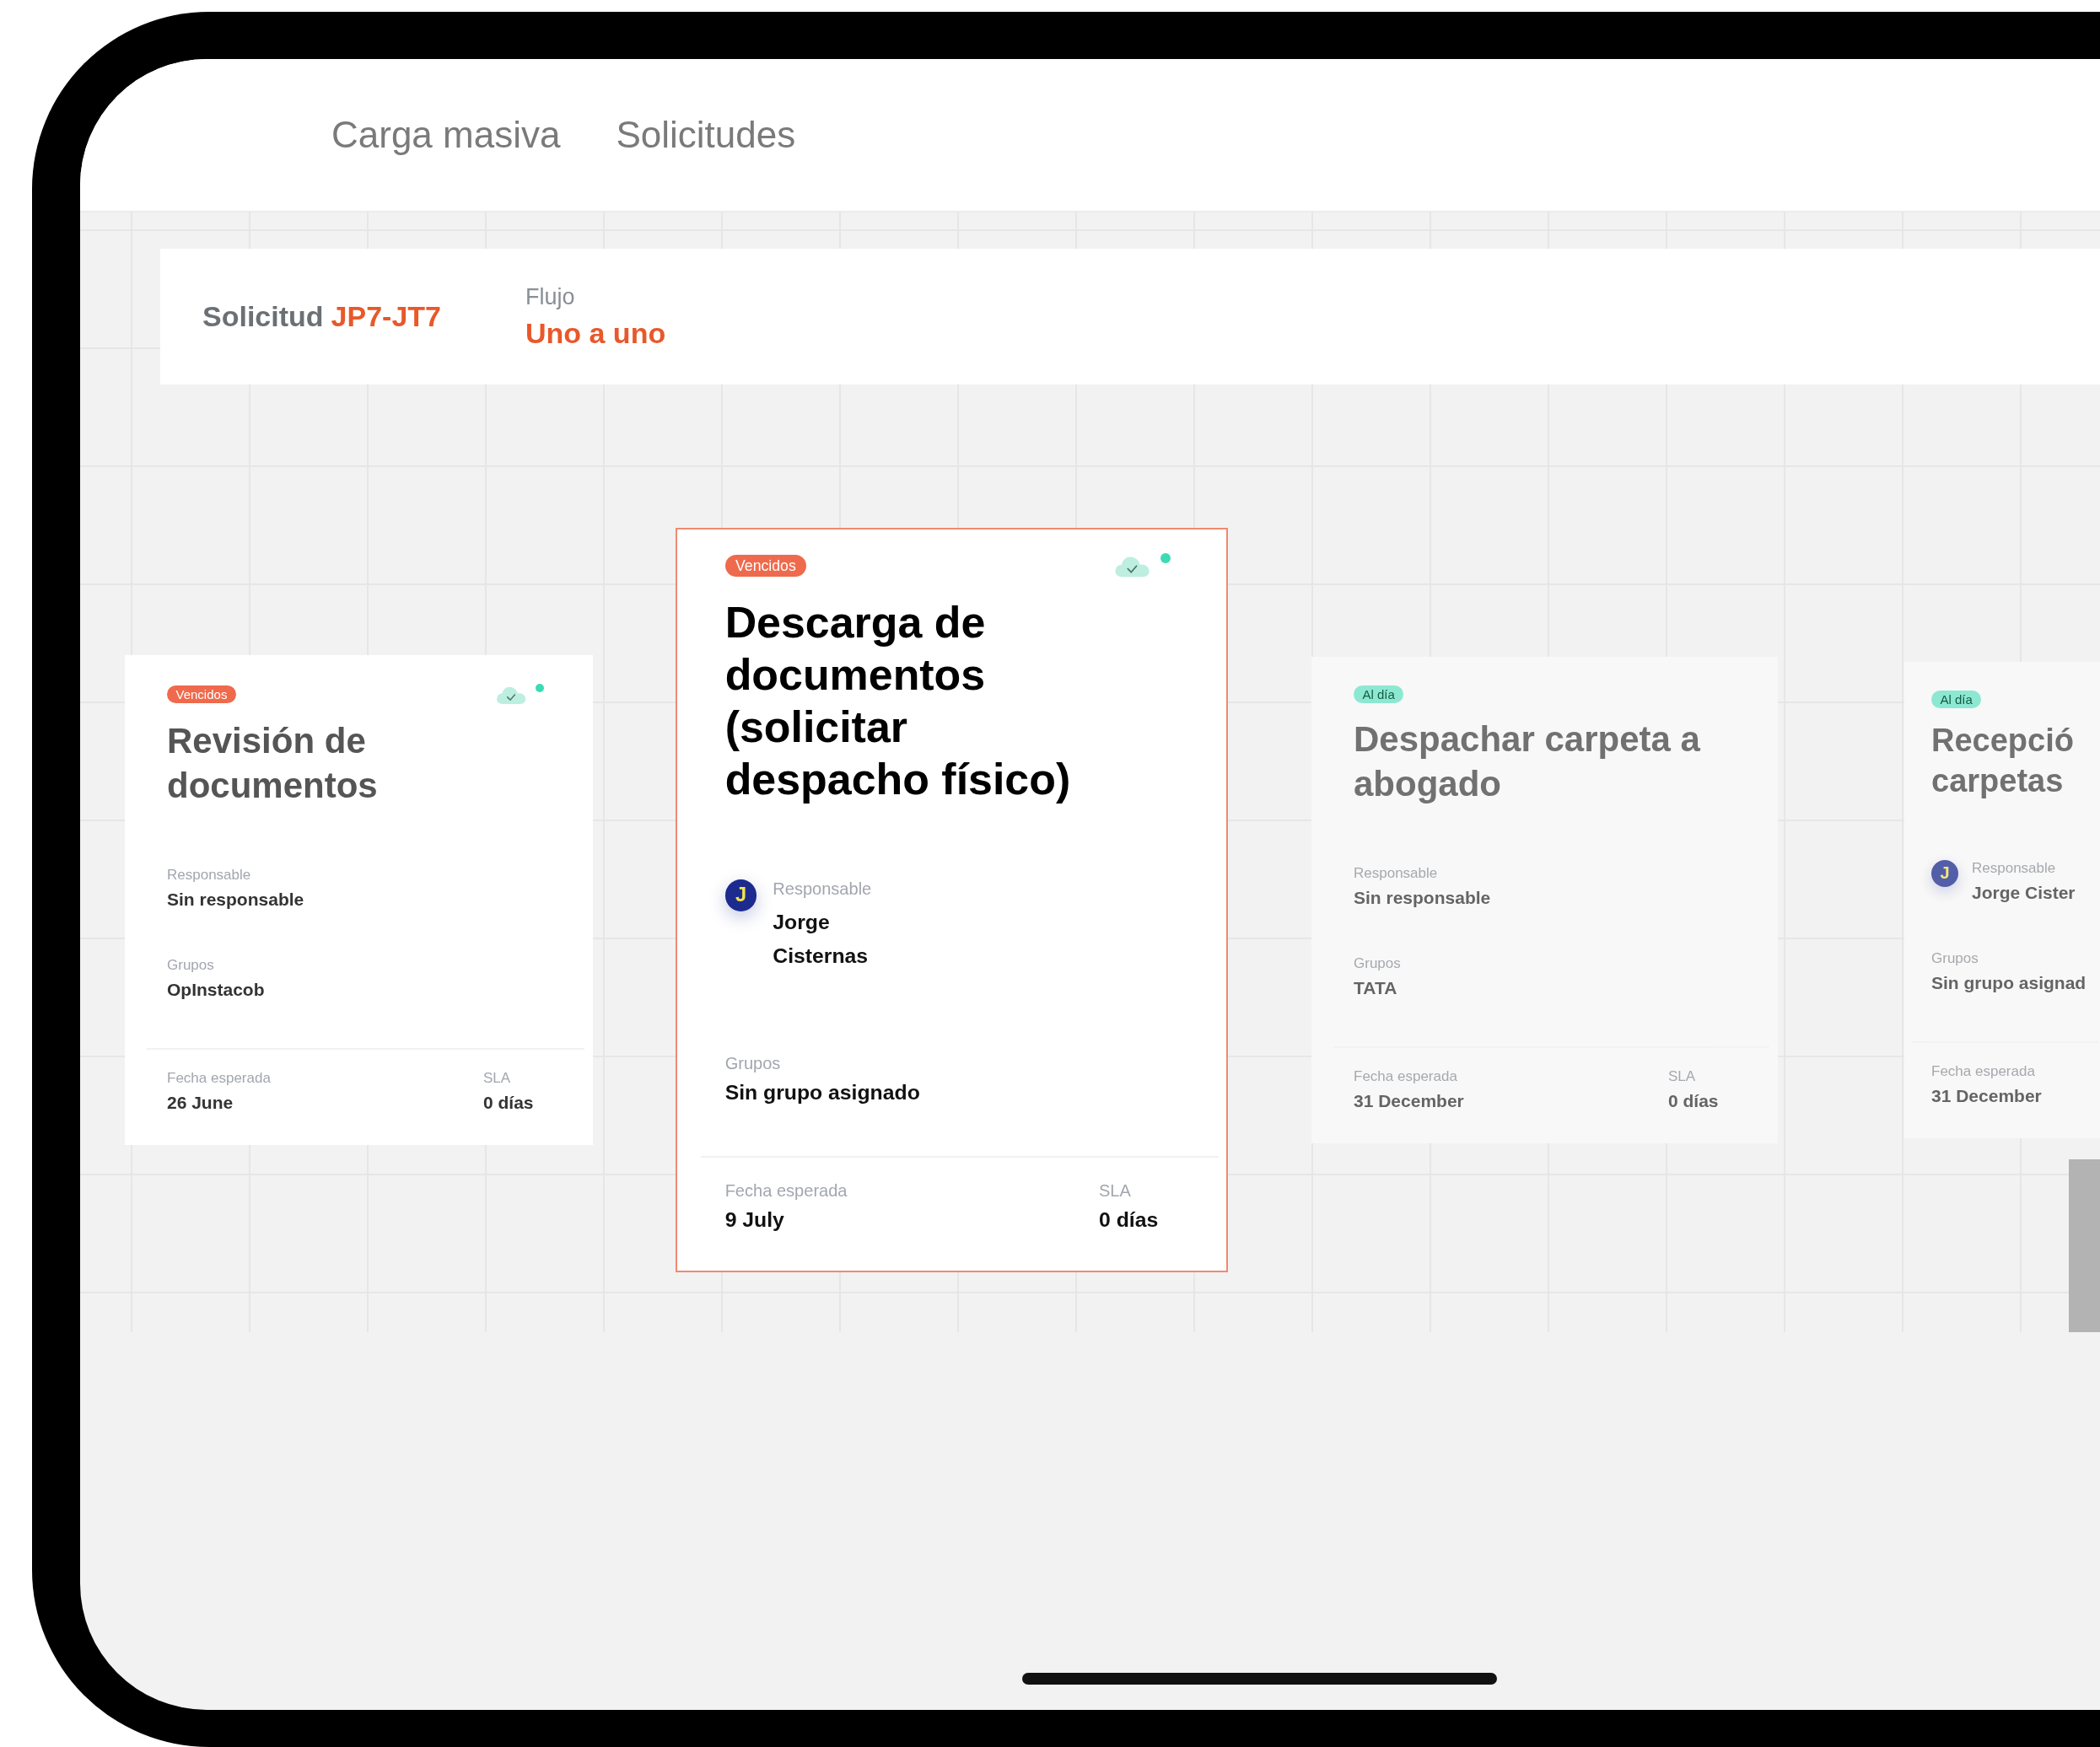  What do you see at coordinates (706, 135) in the screenshot?
I see `nav-link: Solicitudes` at bounding box center [706, 135].